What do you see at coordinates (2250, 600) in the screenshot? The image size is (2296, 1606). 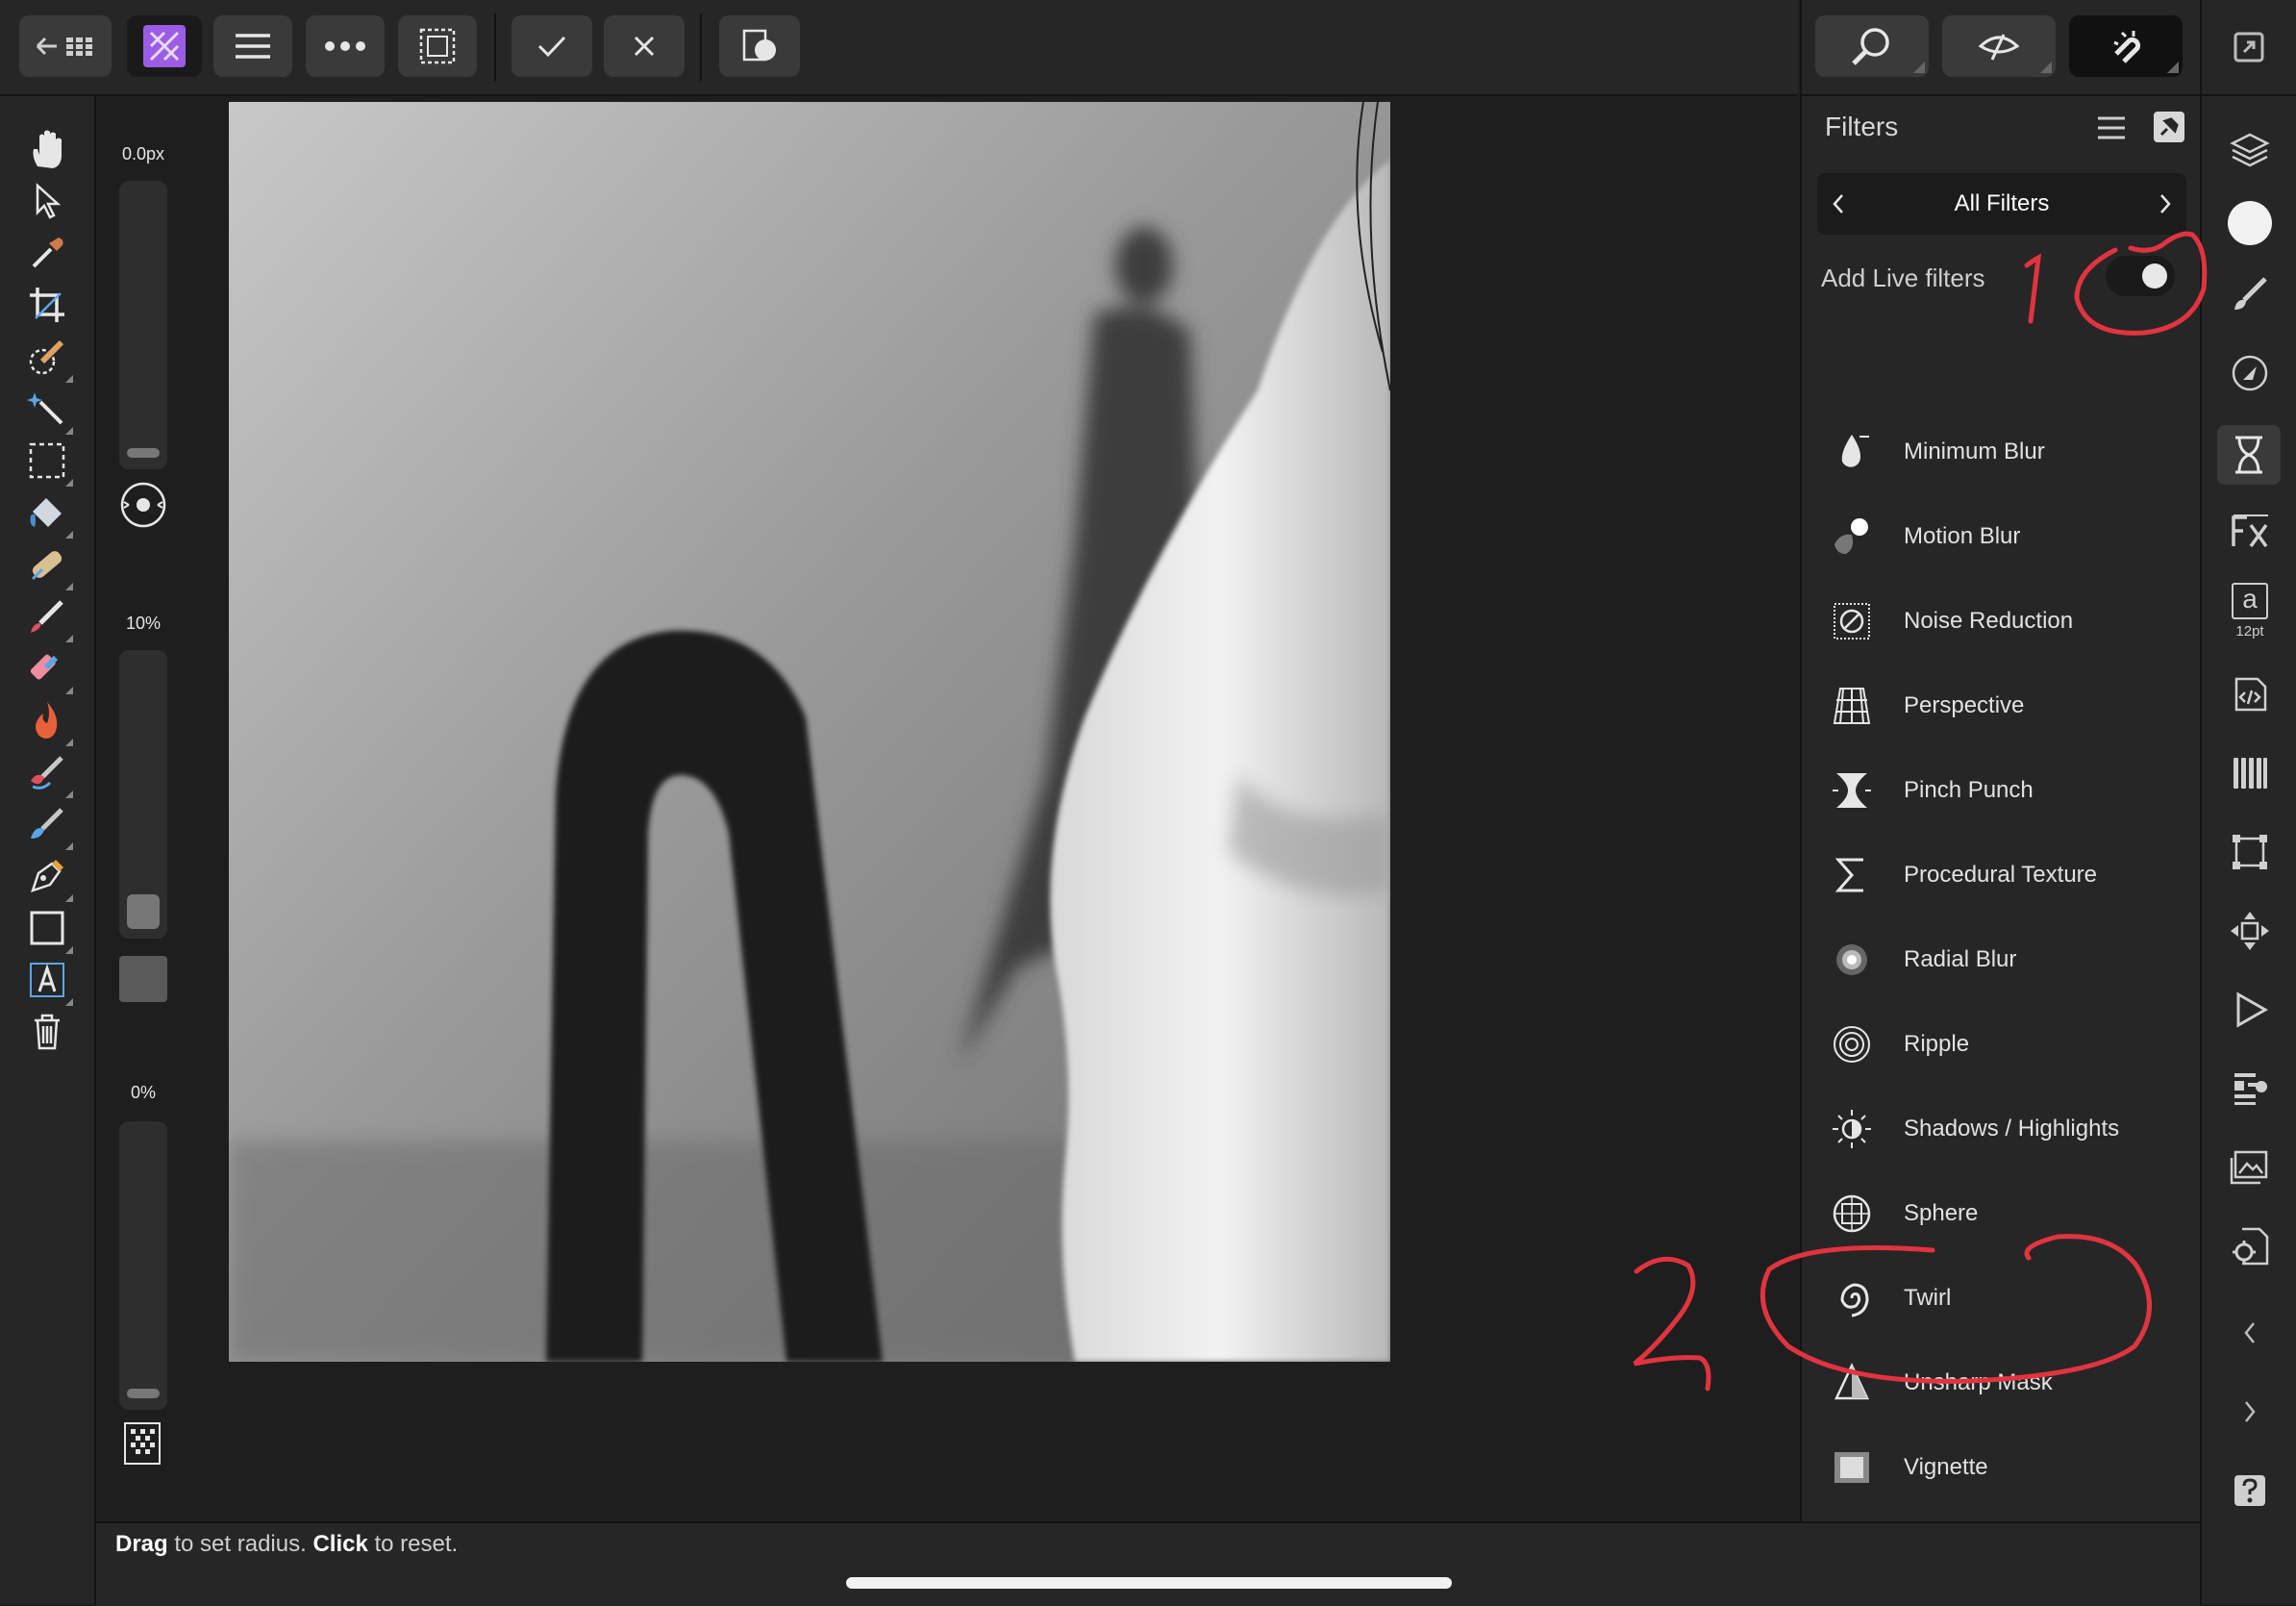 I see `character-icon: a` at bounding box center [2250, 600].